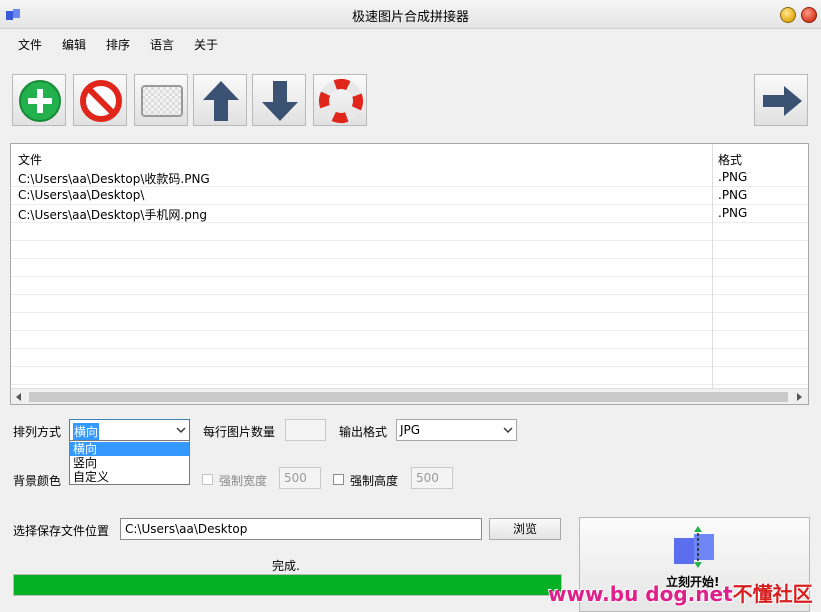 The width and height of the screenshot is (821, 612). Describe the element at coordinates (295, 478) in the screenshot. I see `force-width-value: 500` at that location.